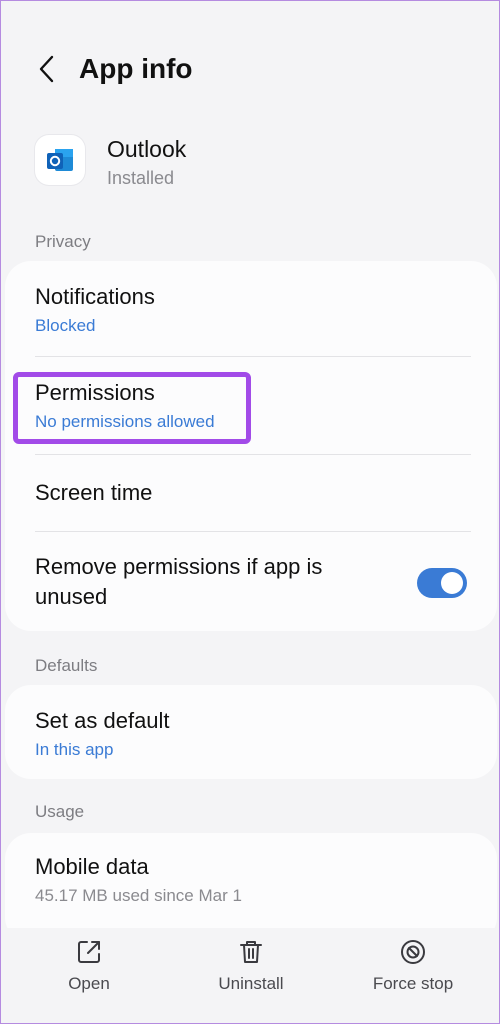  What do you see at coordinates (251, 310) in the screenshot?
I see `notifications-row: Notifications Blocked` at bounding box center [251, 310].